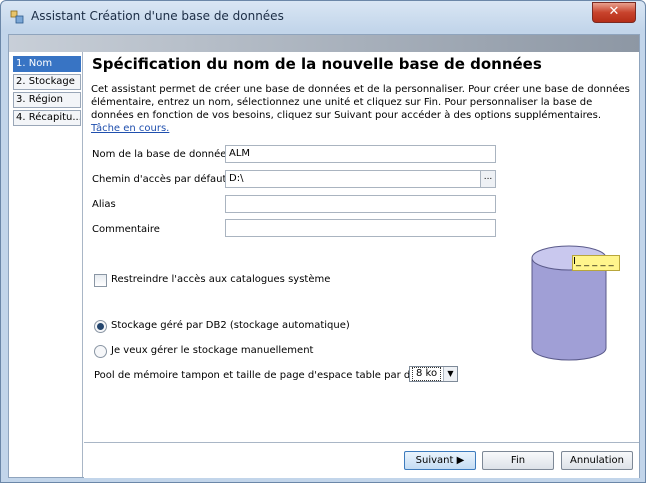 The width and height of the screenshot is (646, 483). What do you see at coordinates (427, 374) in the screenshot?
I see `bufferpool-value: 8 ko` at bounding box center [427, 374].